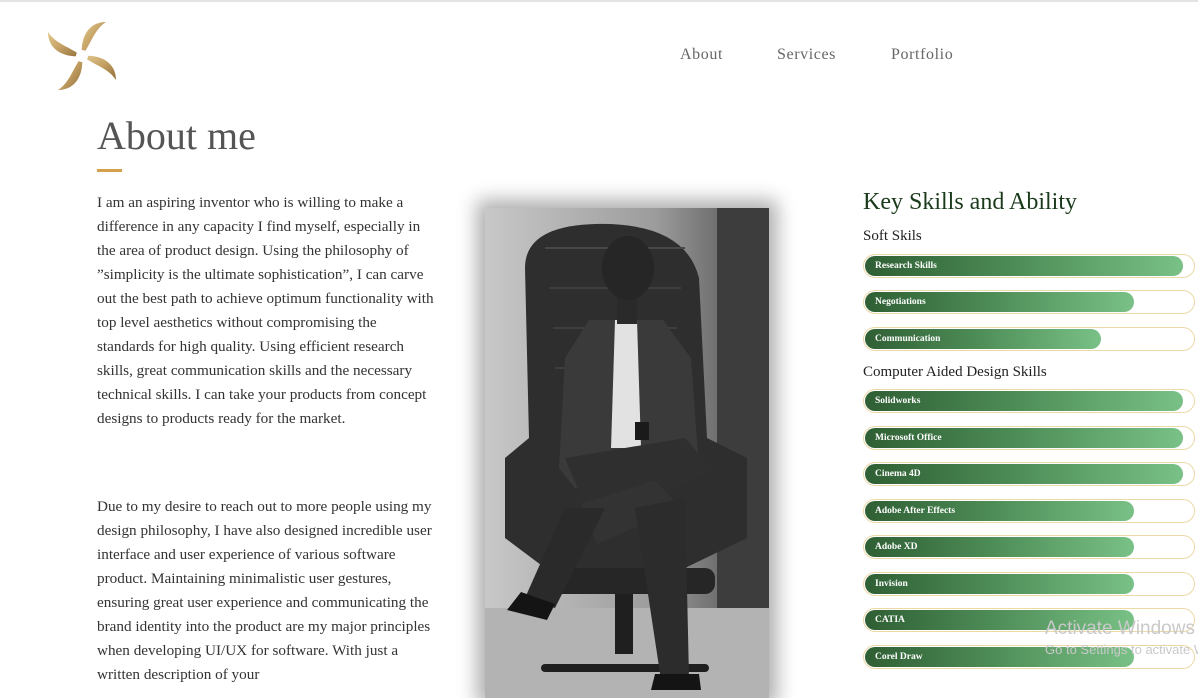  I want to click on skill-group-soft-title: Soft Skils, so click(892, 236).